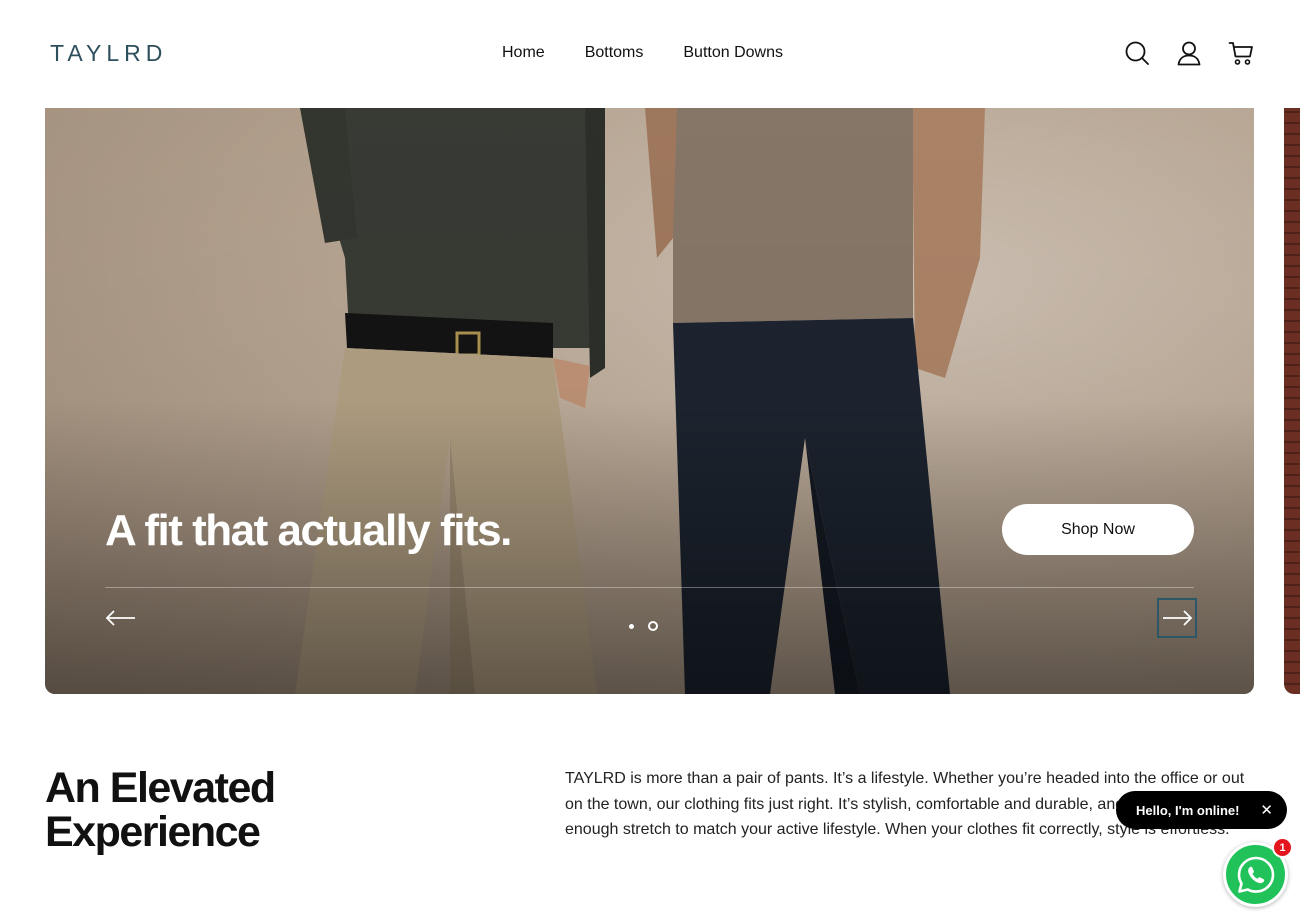  What do you see at coordinates (1255, 874) in the screenshot?
I see `whatsapp-icon` at bounding box center [1255, 874].